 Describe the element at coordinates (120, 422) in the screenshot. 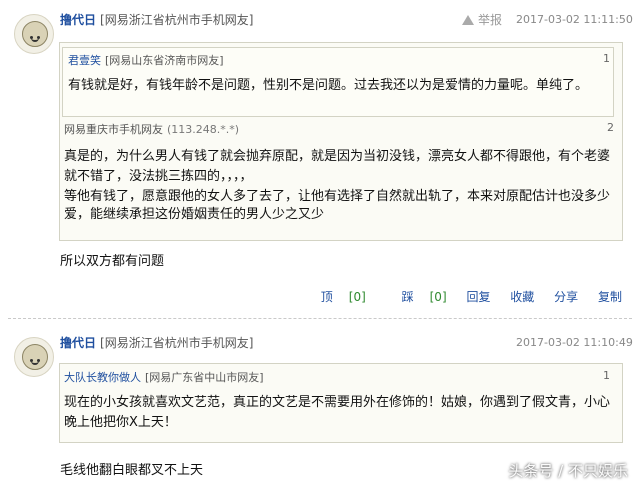

I see `quote-text-line: 晚上他把你X上天！` at that location.